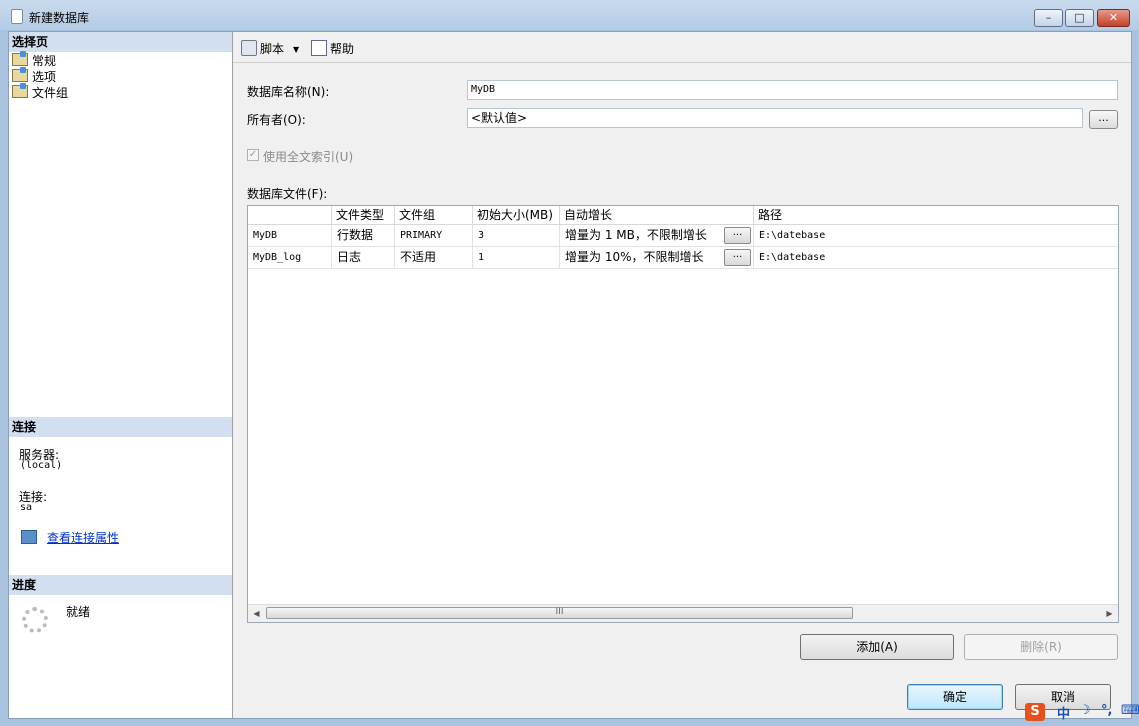  What do you see at coordinates (26, 507) in the screenshot?
I see `connection-value: sa` at bounding box center [26, 507].